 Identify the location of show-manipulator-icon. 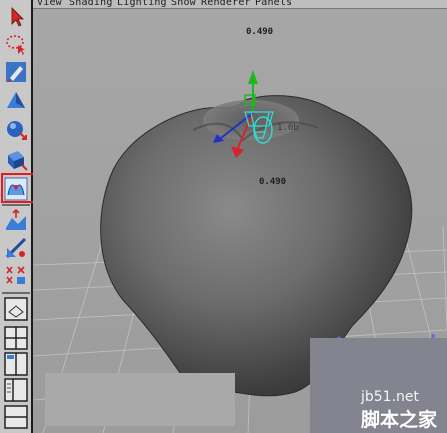
(16, 248).